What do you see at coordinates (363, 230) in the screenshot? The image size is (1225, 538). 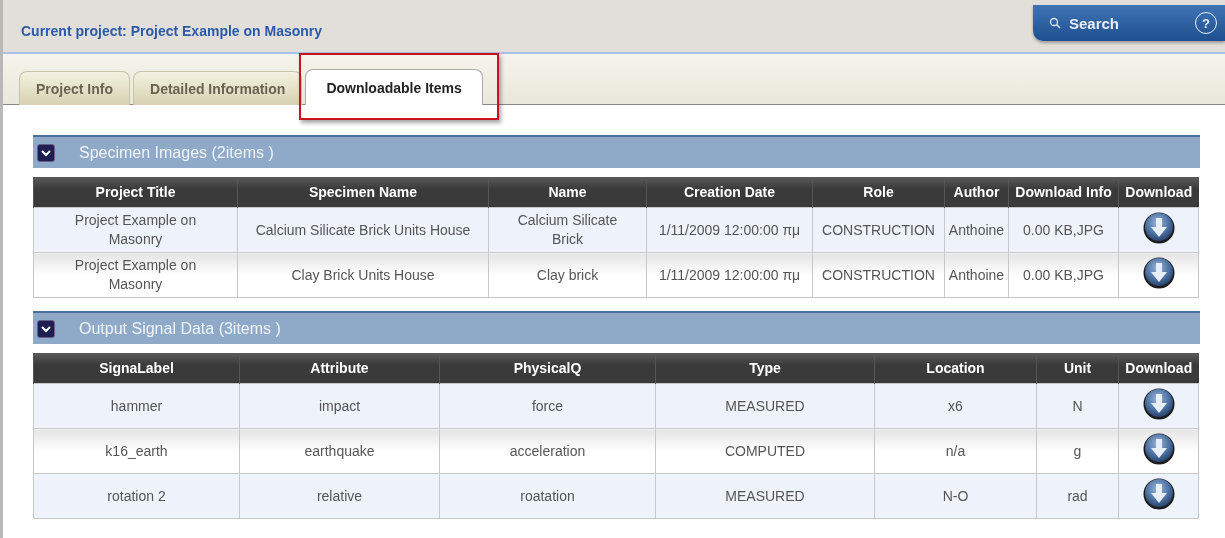 I see `table-cell: Calcium Silicate Brick Units House` at bounding box center [363, 230].